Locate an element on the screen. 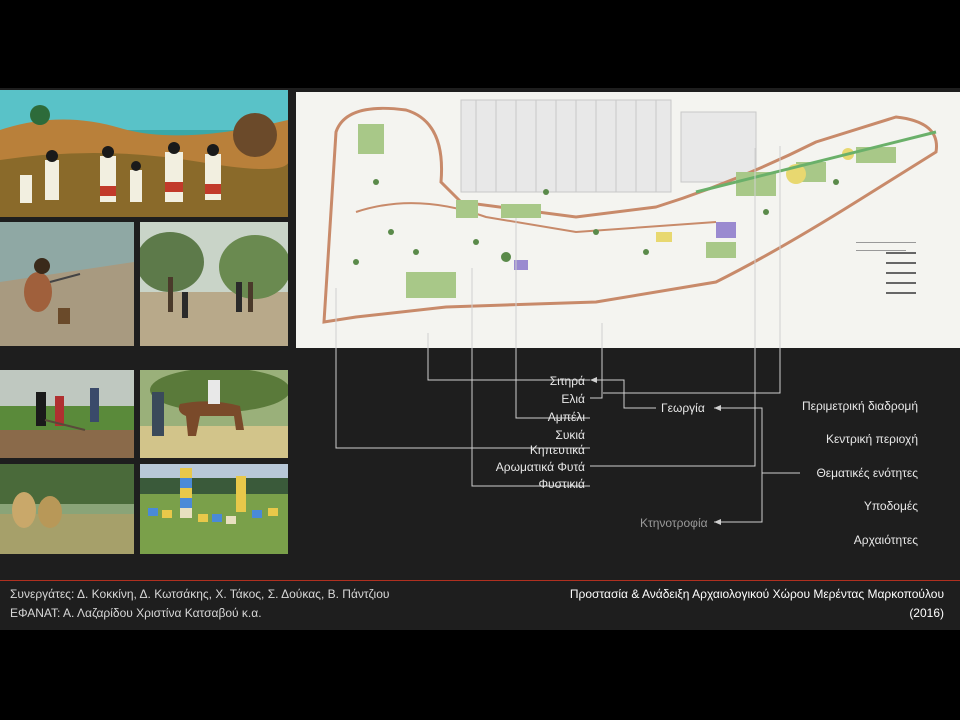 This screenshot has width=960, height=720. theme-central-area: Κεντρική περιοχή is located at coordinates (871, 439).